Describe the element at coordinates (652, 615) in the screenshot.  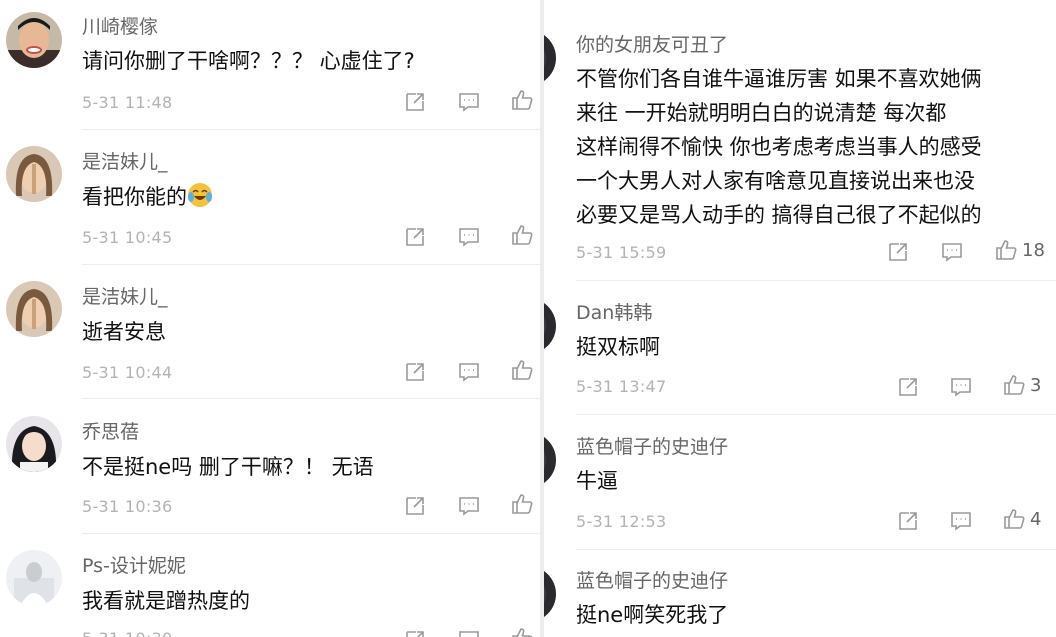
I see `comment-text-line: 挺ne啊笑死我了` at that location.